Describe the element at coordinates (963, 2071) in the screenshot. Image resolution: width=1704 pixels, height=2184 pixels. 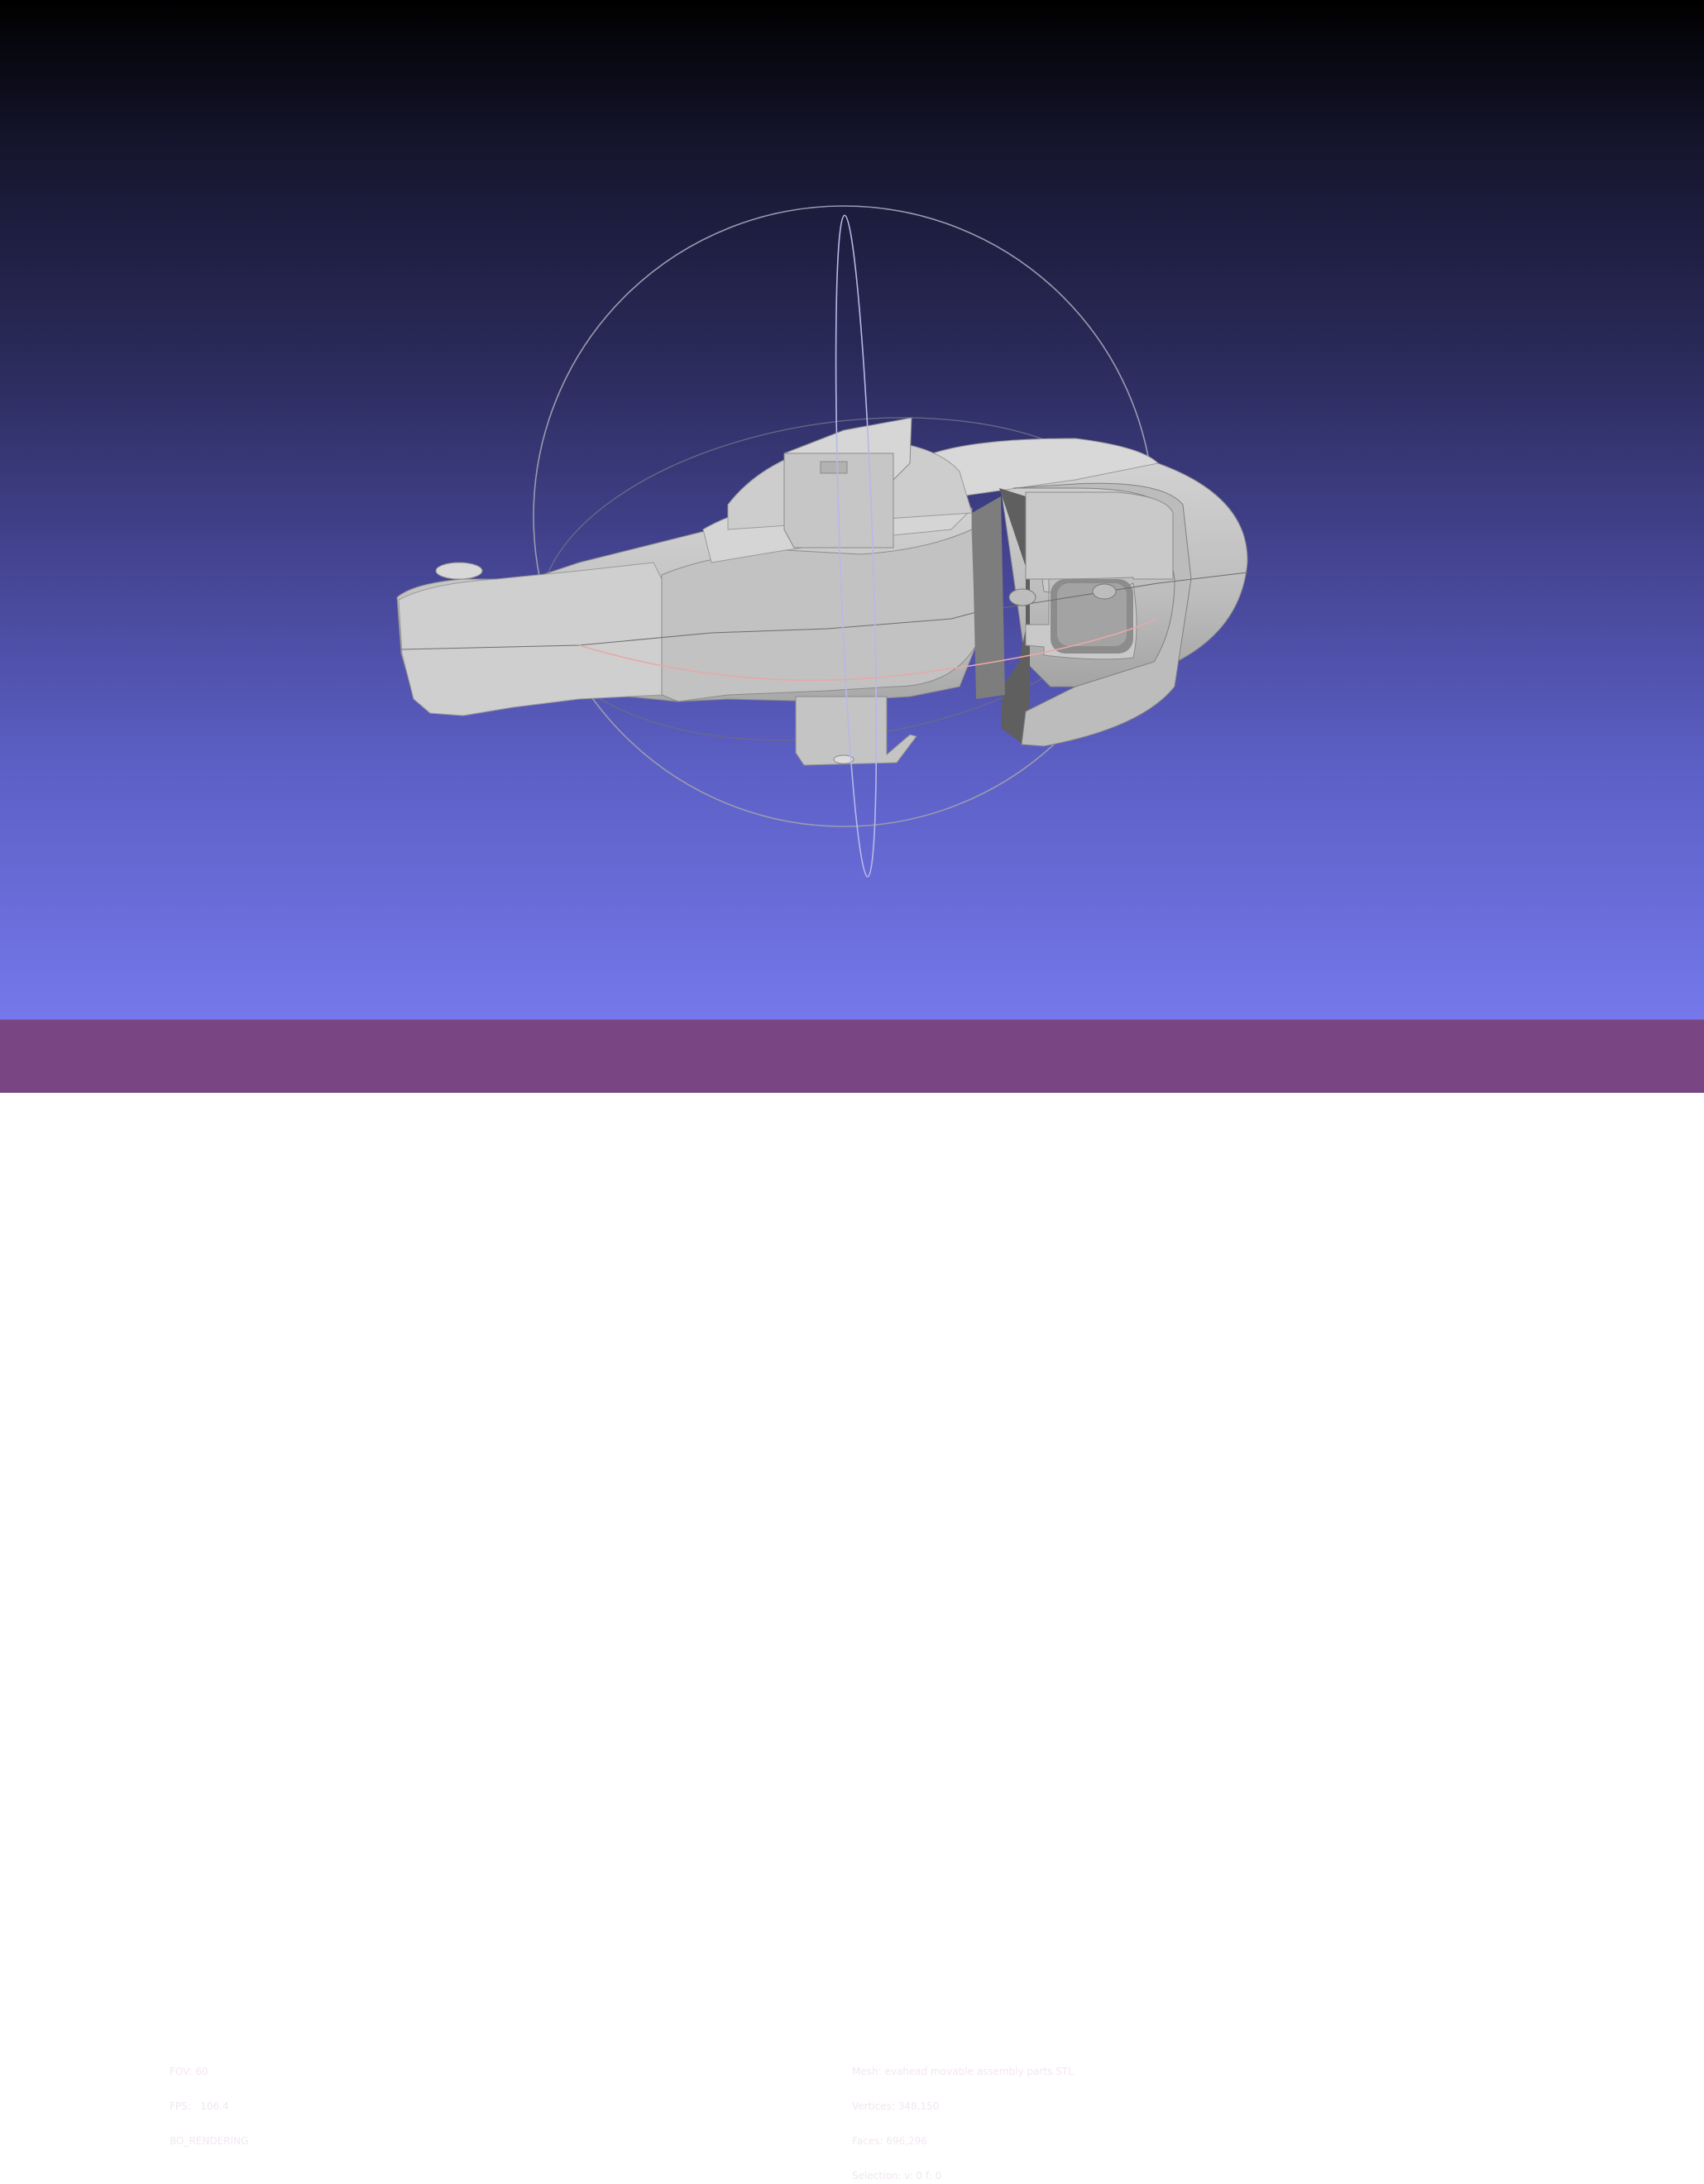
I see `mesh-name-readout: Mesh: evahead movable assembly parts.STL` at that location.